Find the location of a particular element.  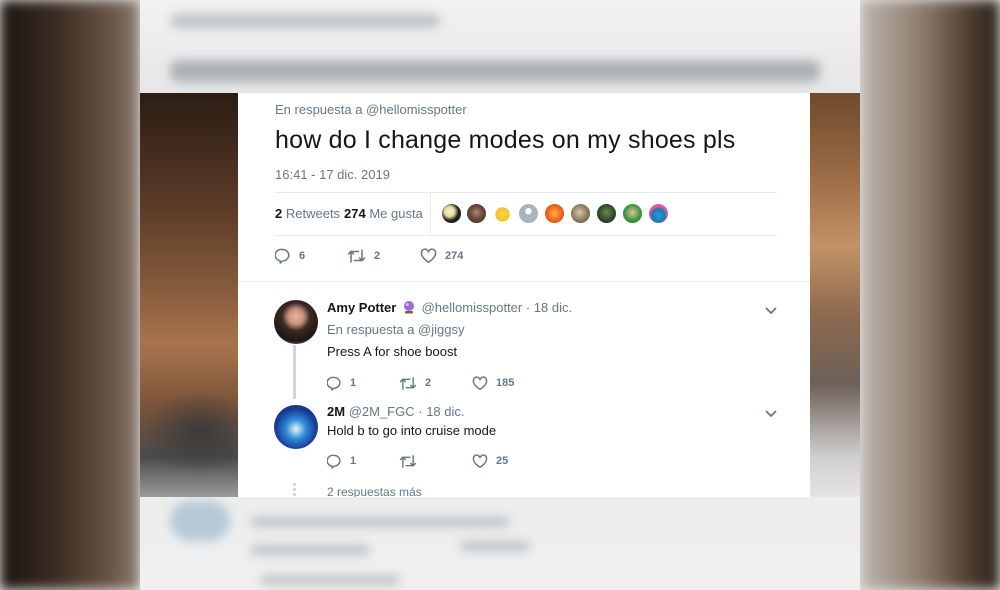

likes-label: Me gusta is located at coordinates (396, 213).